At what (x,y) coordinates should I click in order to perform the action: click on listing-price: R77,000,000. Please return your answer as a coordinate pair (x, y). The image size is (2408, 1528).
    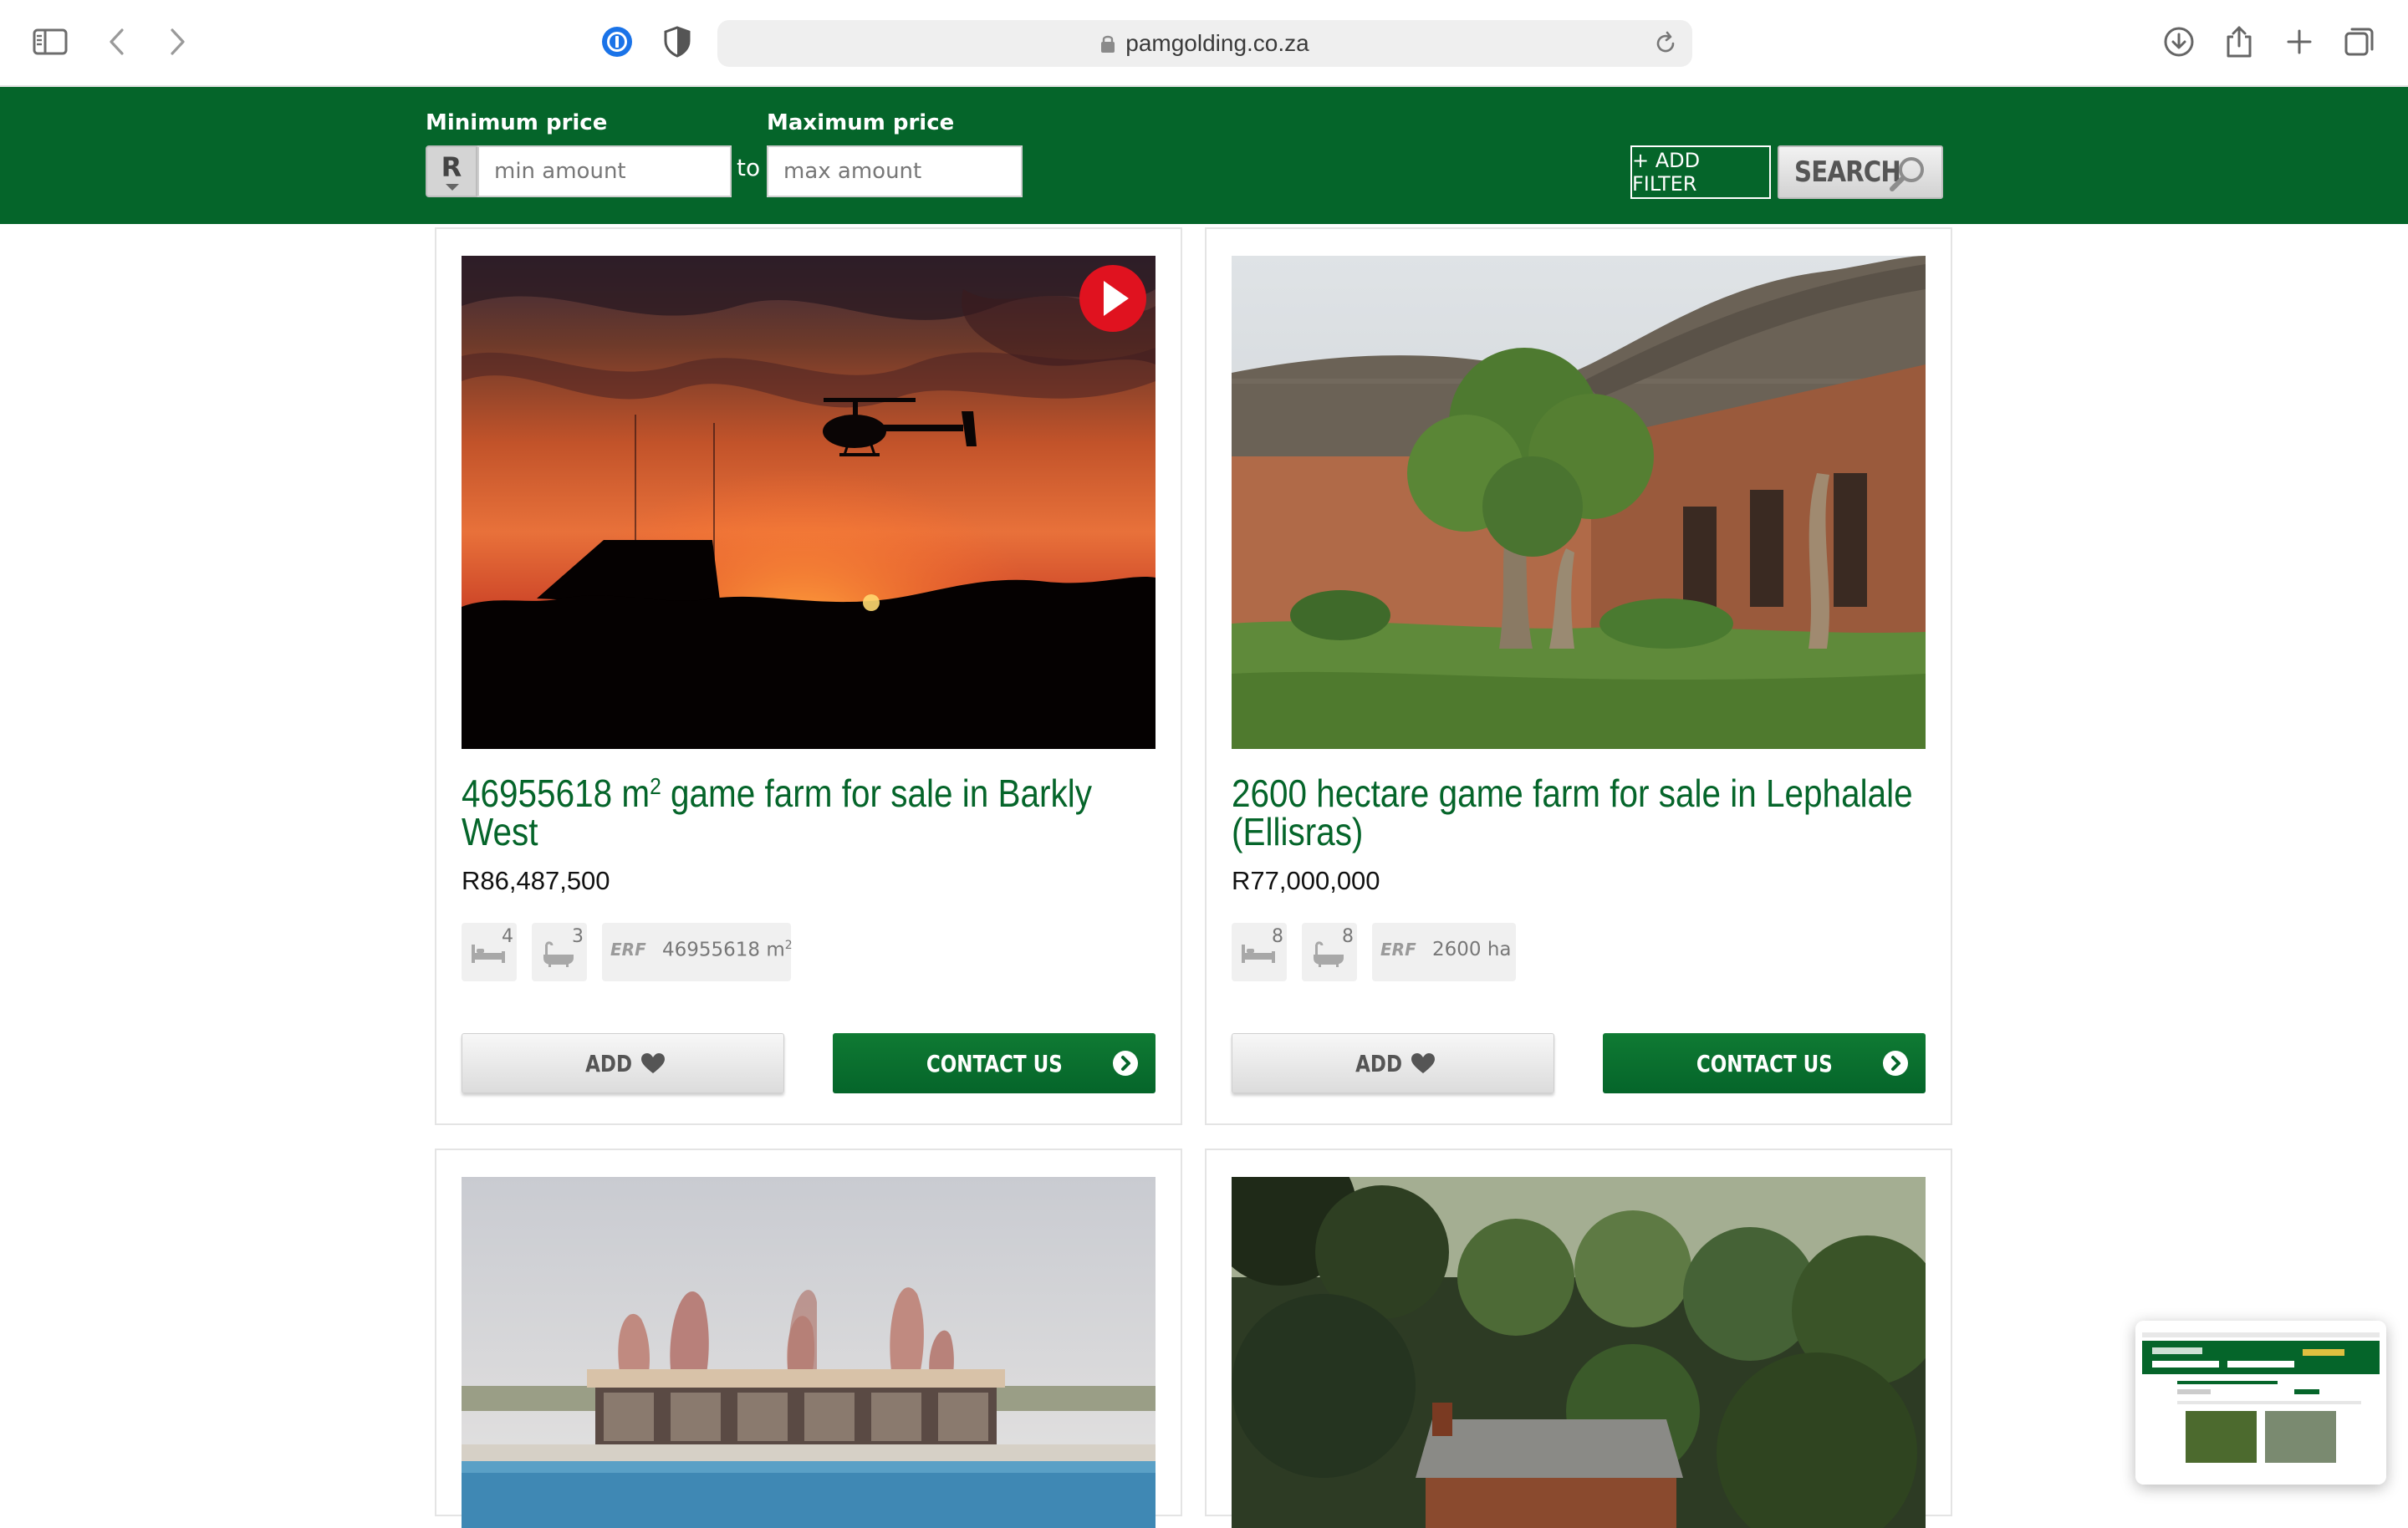
    Looking at the image, I should click on (1306, 881).